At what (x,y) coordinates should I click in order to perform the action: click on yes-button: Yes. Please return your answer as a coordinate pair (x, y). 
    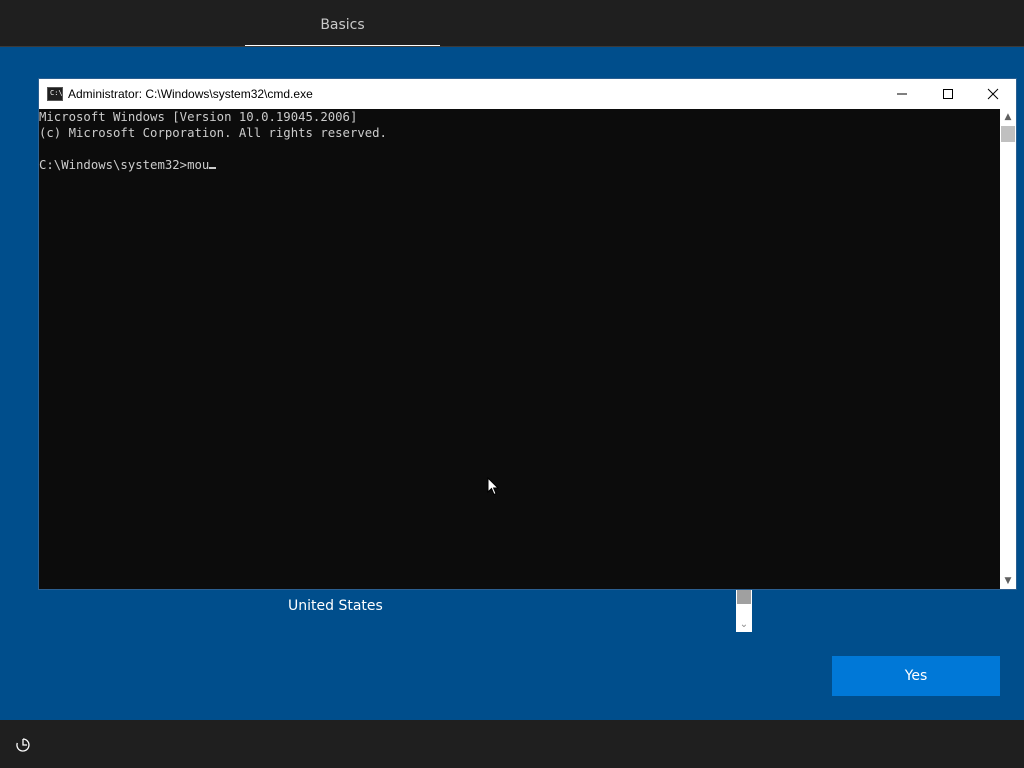
    Looking at the image, I should click on (916, 676).